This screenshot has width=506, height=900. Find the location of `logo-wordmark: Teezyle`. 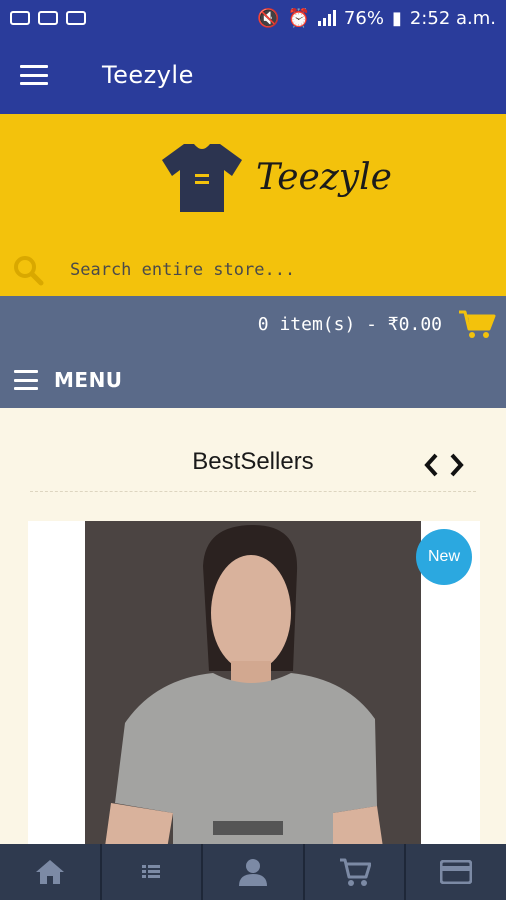

logo-wordmark: Teezyle is located at coordinates (324, 177).